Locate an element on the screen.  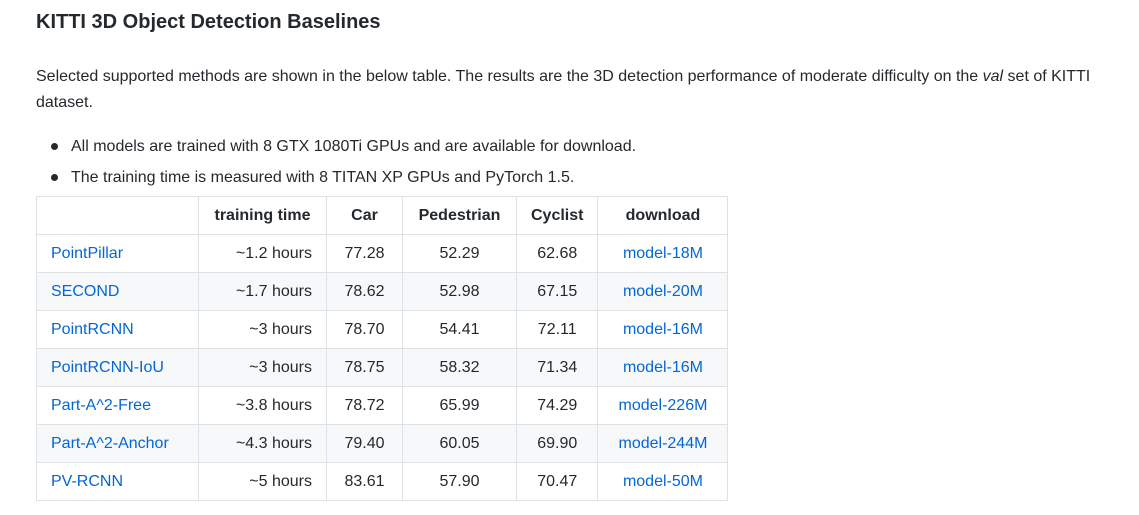
method-cell: Part-A^2-Anchor is located at coordinates (117, 443).